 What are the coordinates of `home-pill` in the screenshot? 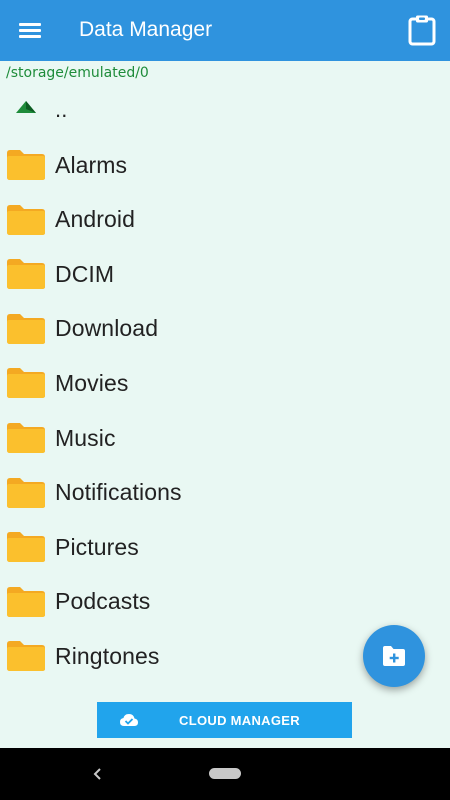 It's located at (225, 773).